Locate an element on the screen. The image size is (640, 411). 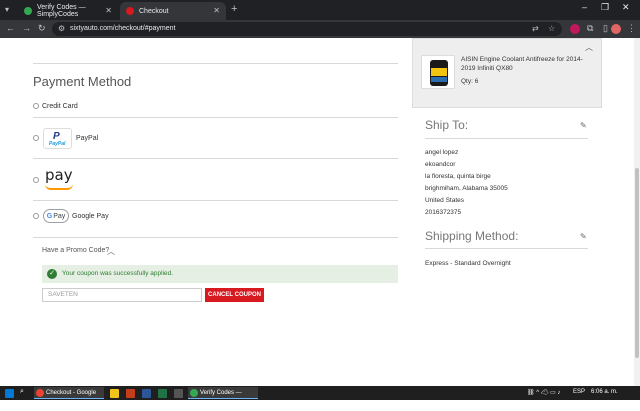
menu-kebab-icon: ⋮ is located at coordinates (631, 28).